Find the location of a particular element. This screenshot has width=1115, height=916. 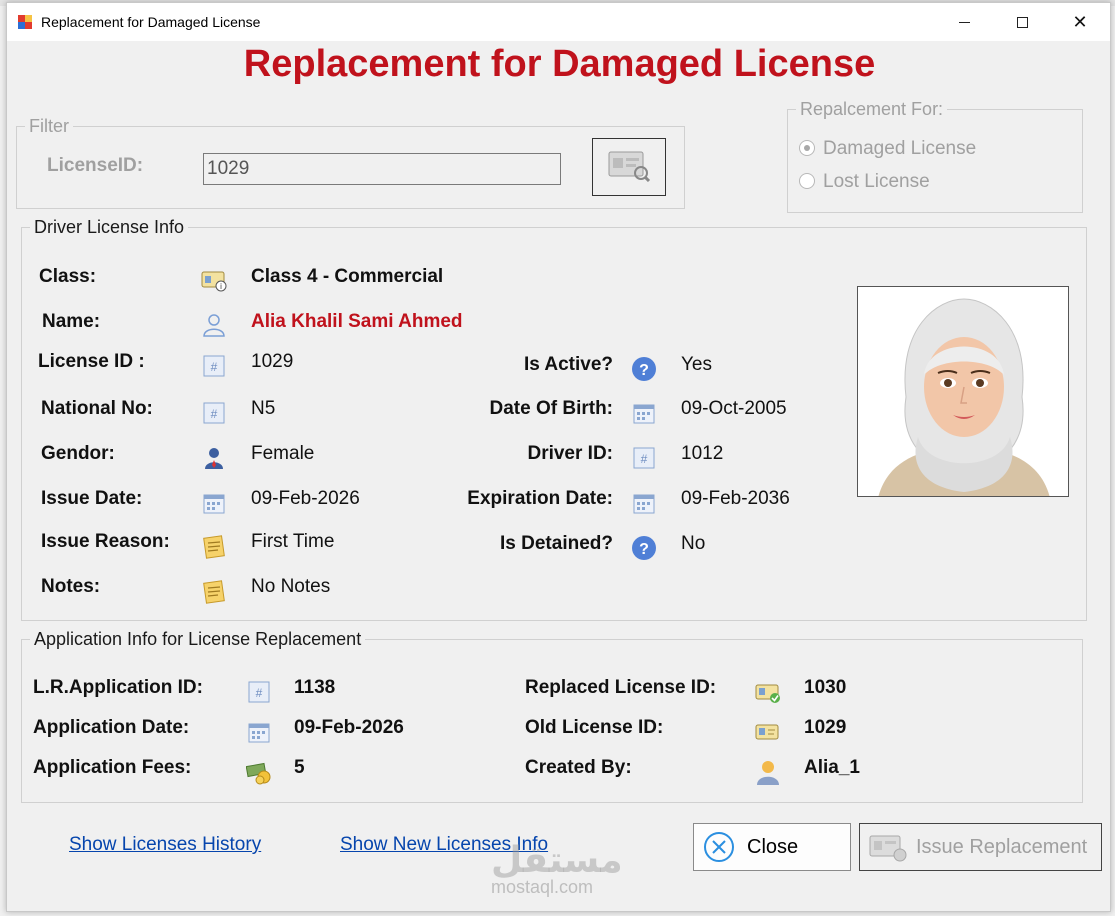

class-value: Class 4 - Commercial is located at coordinates (347, 276).